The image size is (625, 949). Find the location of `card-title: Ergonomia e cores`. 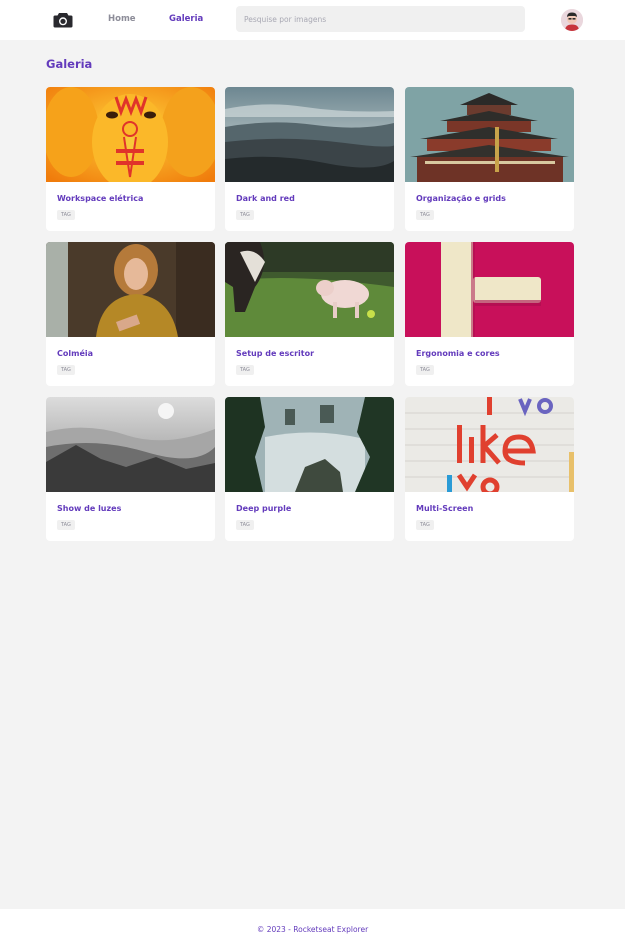

card-title: Ergonomia e cores is located at coordinates (458, 353).